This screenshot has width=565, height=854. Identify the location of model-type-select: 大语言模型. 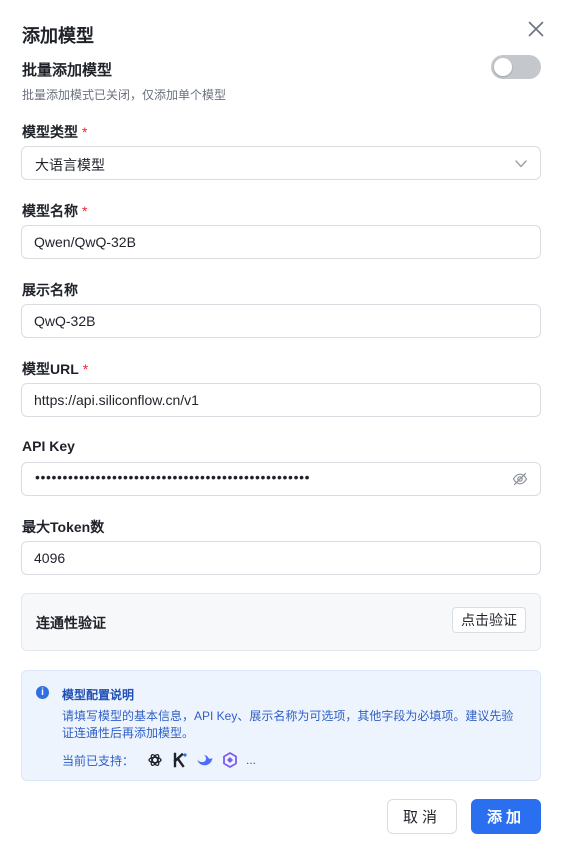
(281, 163).